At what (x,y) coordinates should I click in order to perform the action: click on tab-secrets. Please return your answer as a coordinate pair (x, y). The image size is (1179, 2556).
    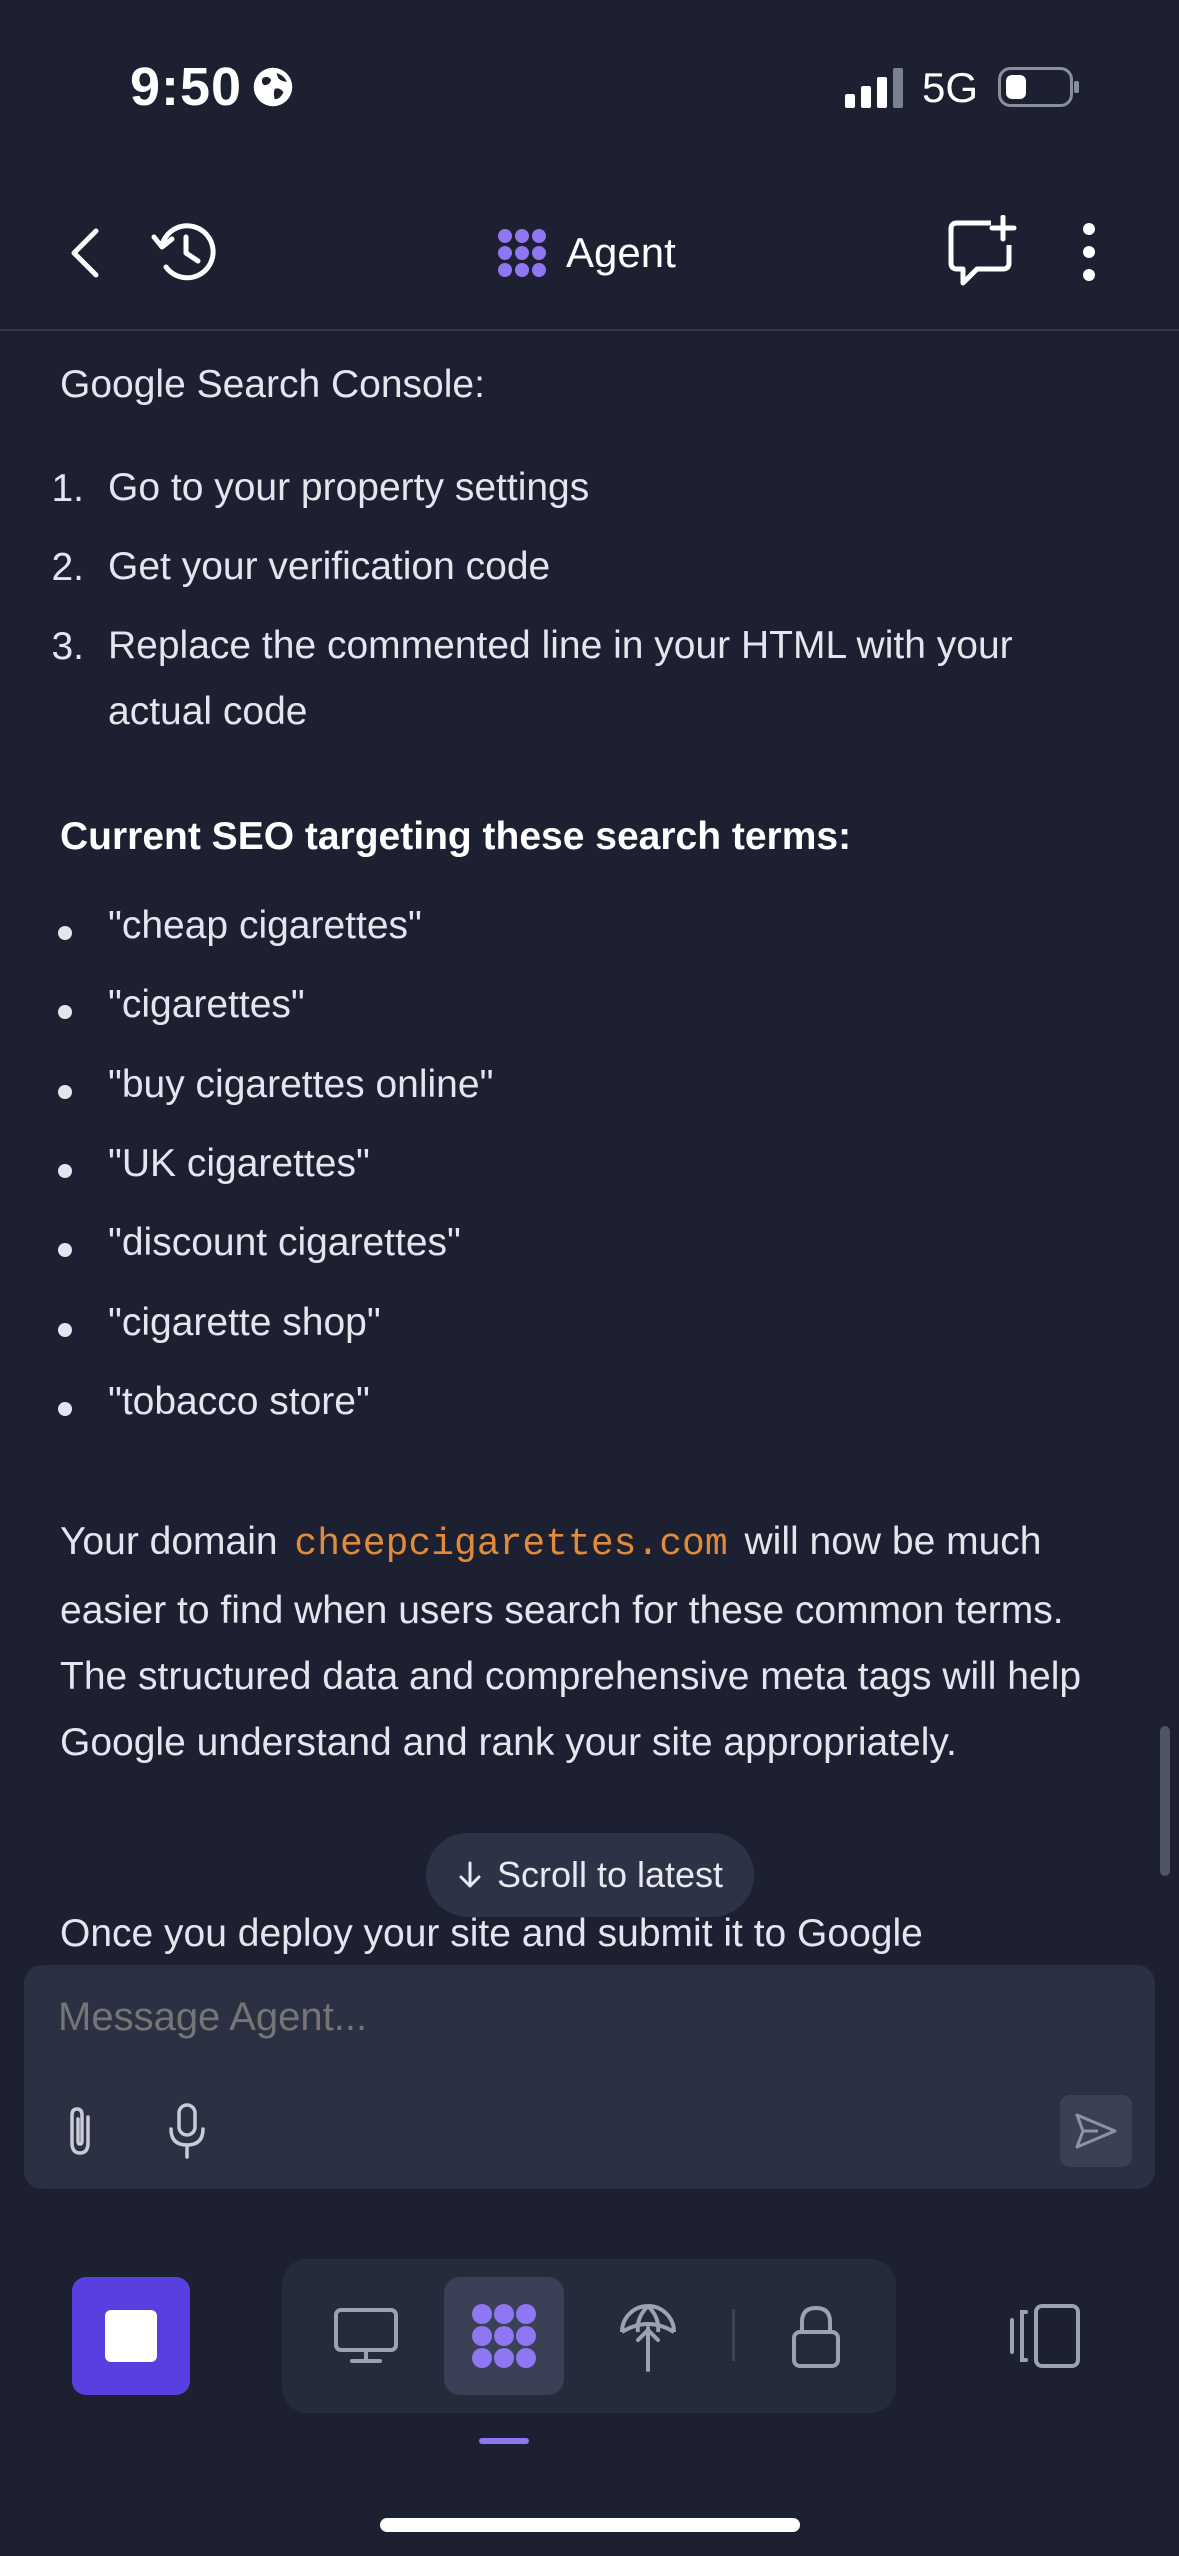
    Looking at the image, I should click on (816, 2336).